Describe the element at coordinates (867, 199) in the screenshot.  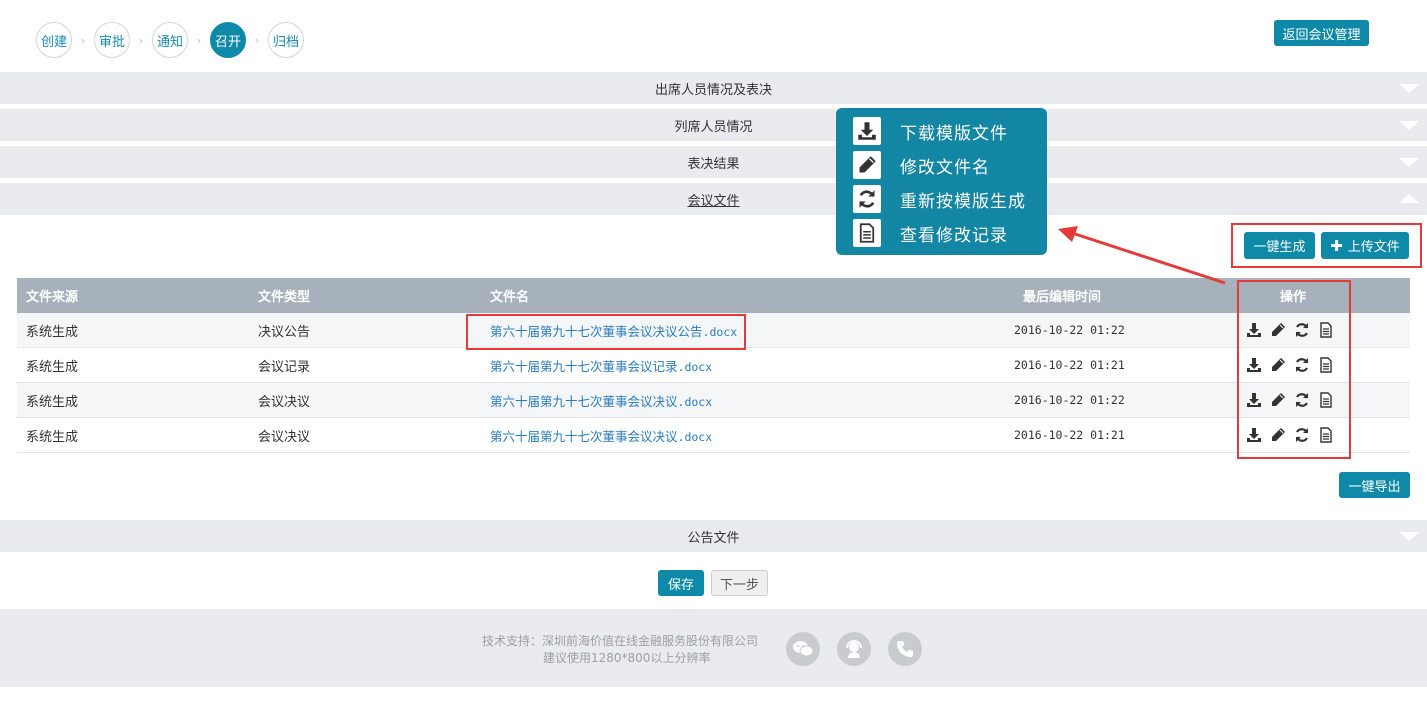
I see `refresh-icon` at that location.